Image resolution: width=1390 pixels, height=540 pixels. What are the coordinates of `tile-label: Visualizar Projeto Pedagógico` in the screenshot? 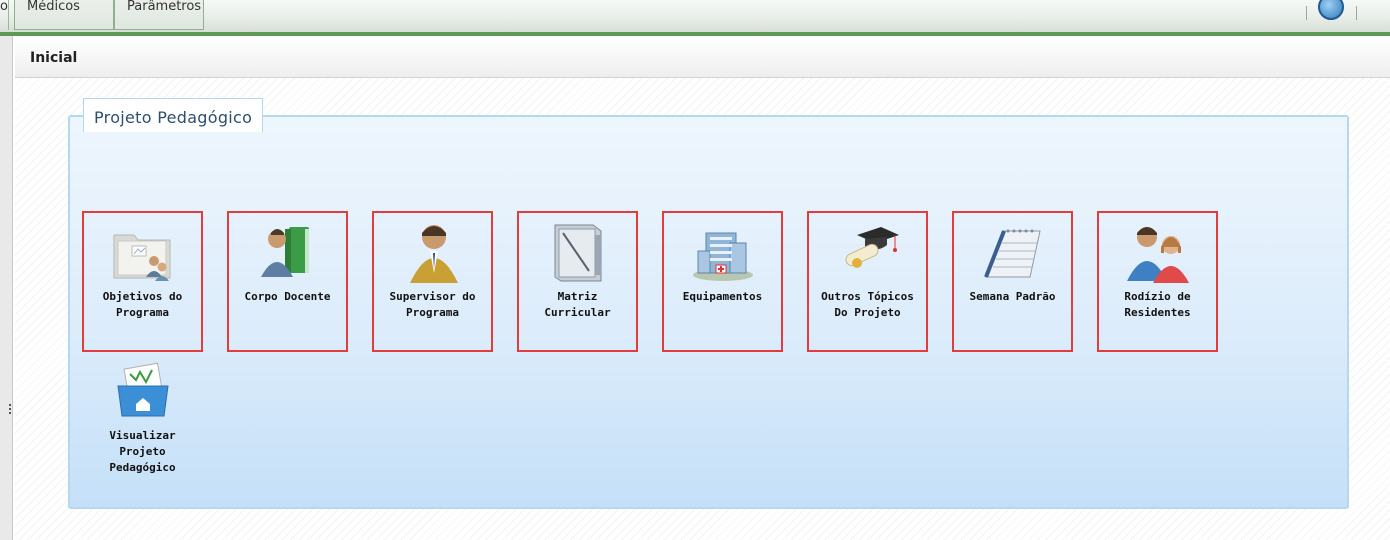 It's located at (142, 451).